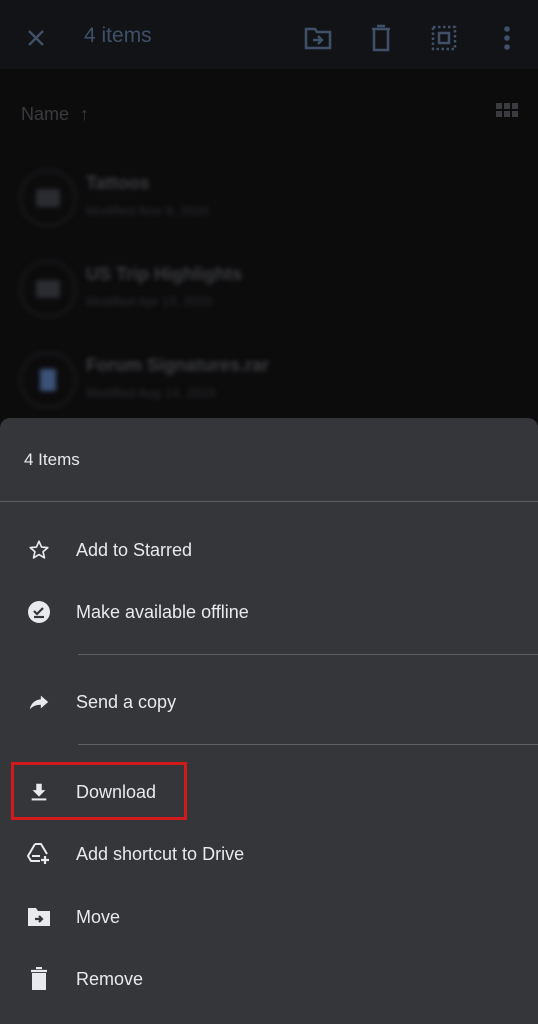 This screenshot has width=538, height=1024. Describe the element at coordinates (126, 701) in the screenshot. I see `menu-item-label: Send a copy` at that location.